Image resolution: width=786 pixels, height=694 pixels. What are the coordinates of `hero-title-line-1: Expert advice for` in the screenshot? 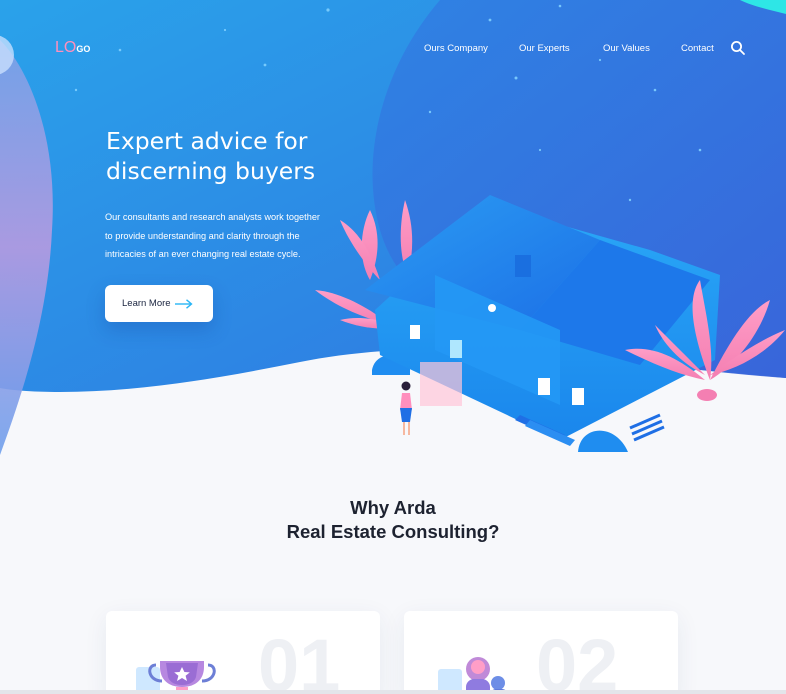 It's located at (207, 141).